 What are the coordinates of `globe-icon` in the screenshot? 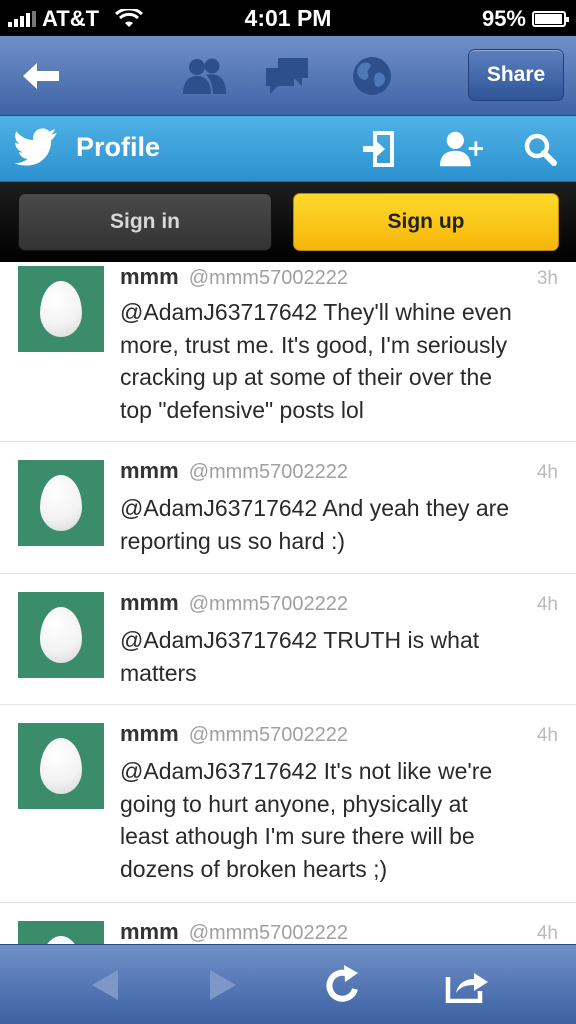 It's located at (372, 76).